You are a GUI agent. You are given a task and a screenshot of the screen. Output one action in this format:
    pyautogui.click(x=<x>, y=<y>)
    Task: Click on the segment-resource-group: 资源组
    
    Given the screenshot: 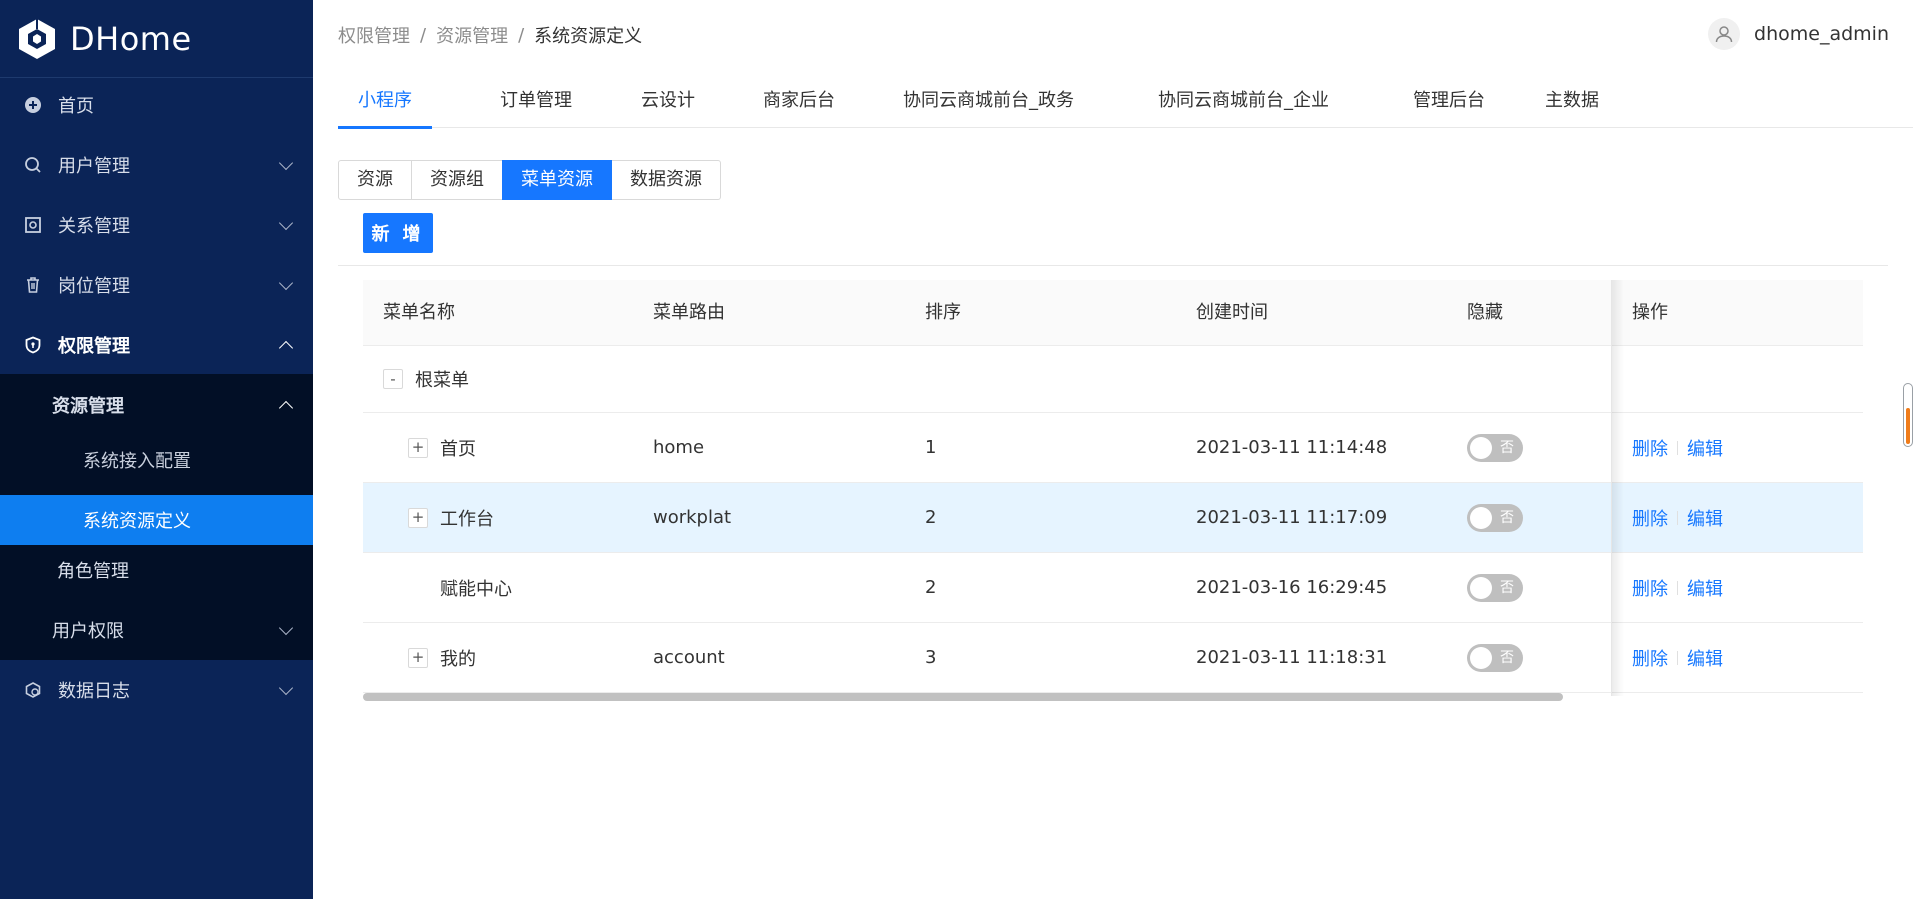 What is the action you would take?
    pyautogui.click(x=457, y=180)
    